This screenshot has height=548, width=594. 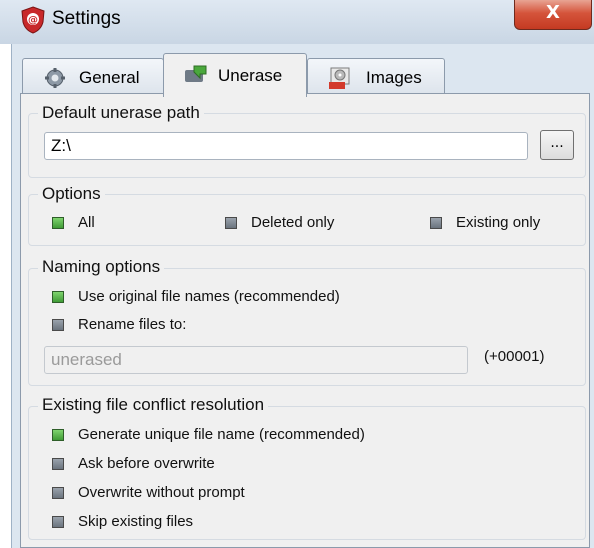 I want to click on close-button: X, so click(x=553, y=15).